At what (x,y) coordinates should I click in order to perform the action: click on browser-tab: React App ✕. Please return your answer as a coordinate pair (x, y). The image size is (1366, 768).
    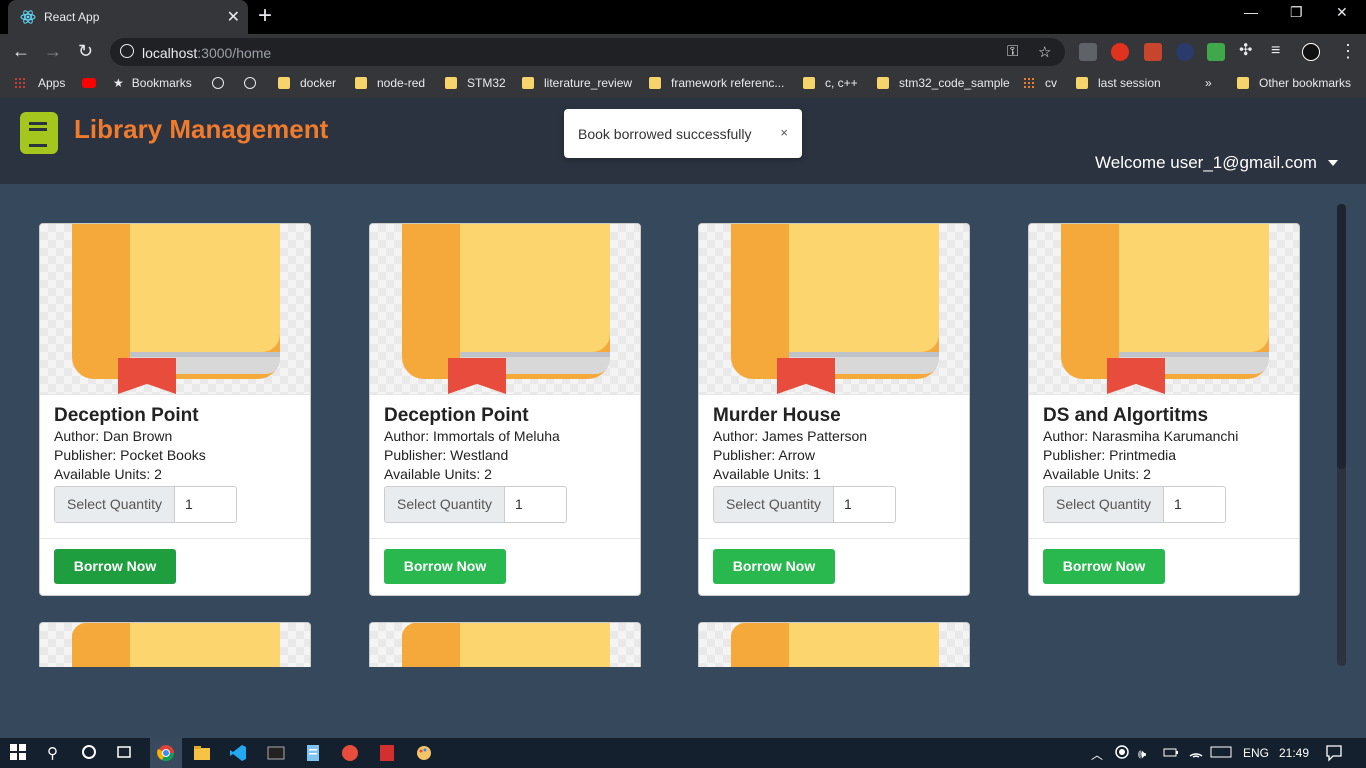
    Looking at the image, I should click on (128, 17).